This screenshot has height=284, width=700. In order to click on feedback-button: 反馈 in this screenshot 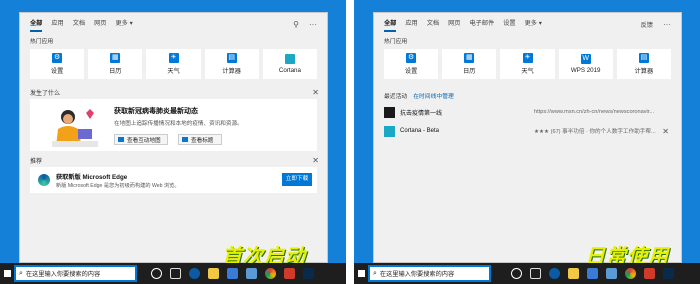, I will do `click(647, 24)`.